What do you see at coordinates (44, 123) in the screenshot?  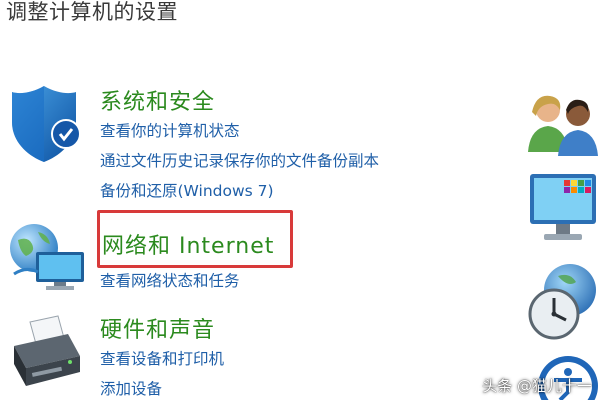 I see `shield-icon` at bounding box center [44, 123].